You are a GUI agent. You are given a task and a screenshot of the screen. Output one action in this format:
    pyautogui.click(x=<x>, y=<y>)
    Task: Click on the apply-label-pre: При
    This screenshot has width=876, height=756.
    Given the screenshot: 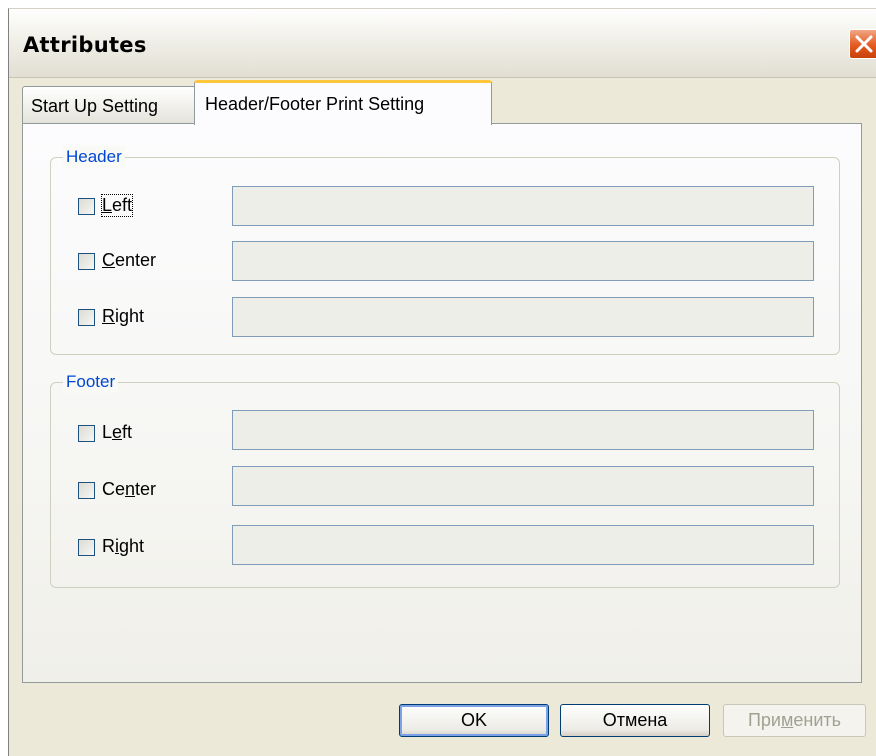 What is the action you would take?
    pyautogui.click(x=764, y=720)
    